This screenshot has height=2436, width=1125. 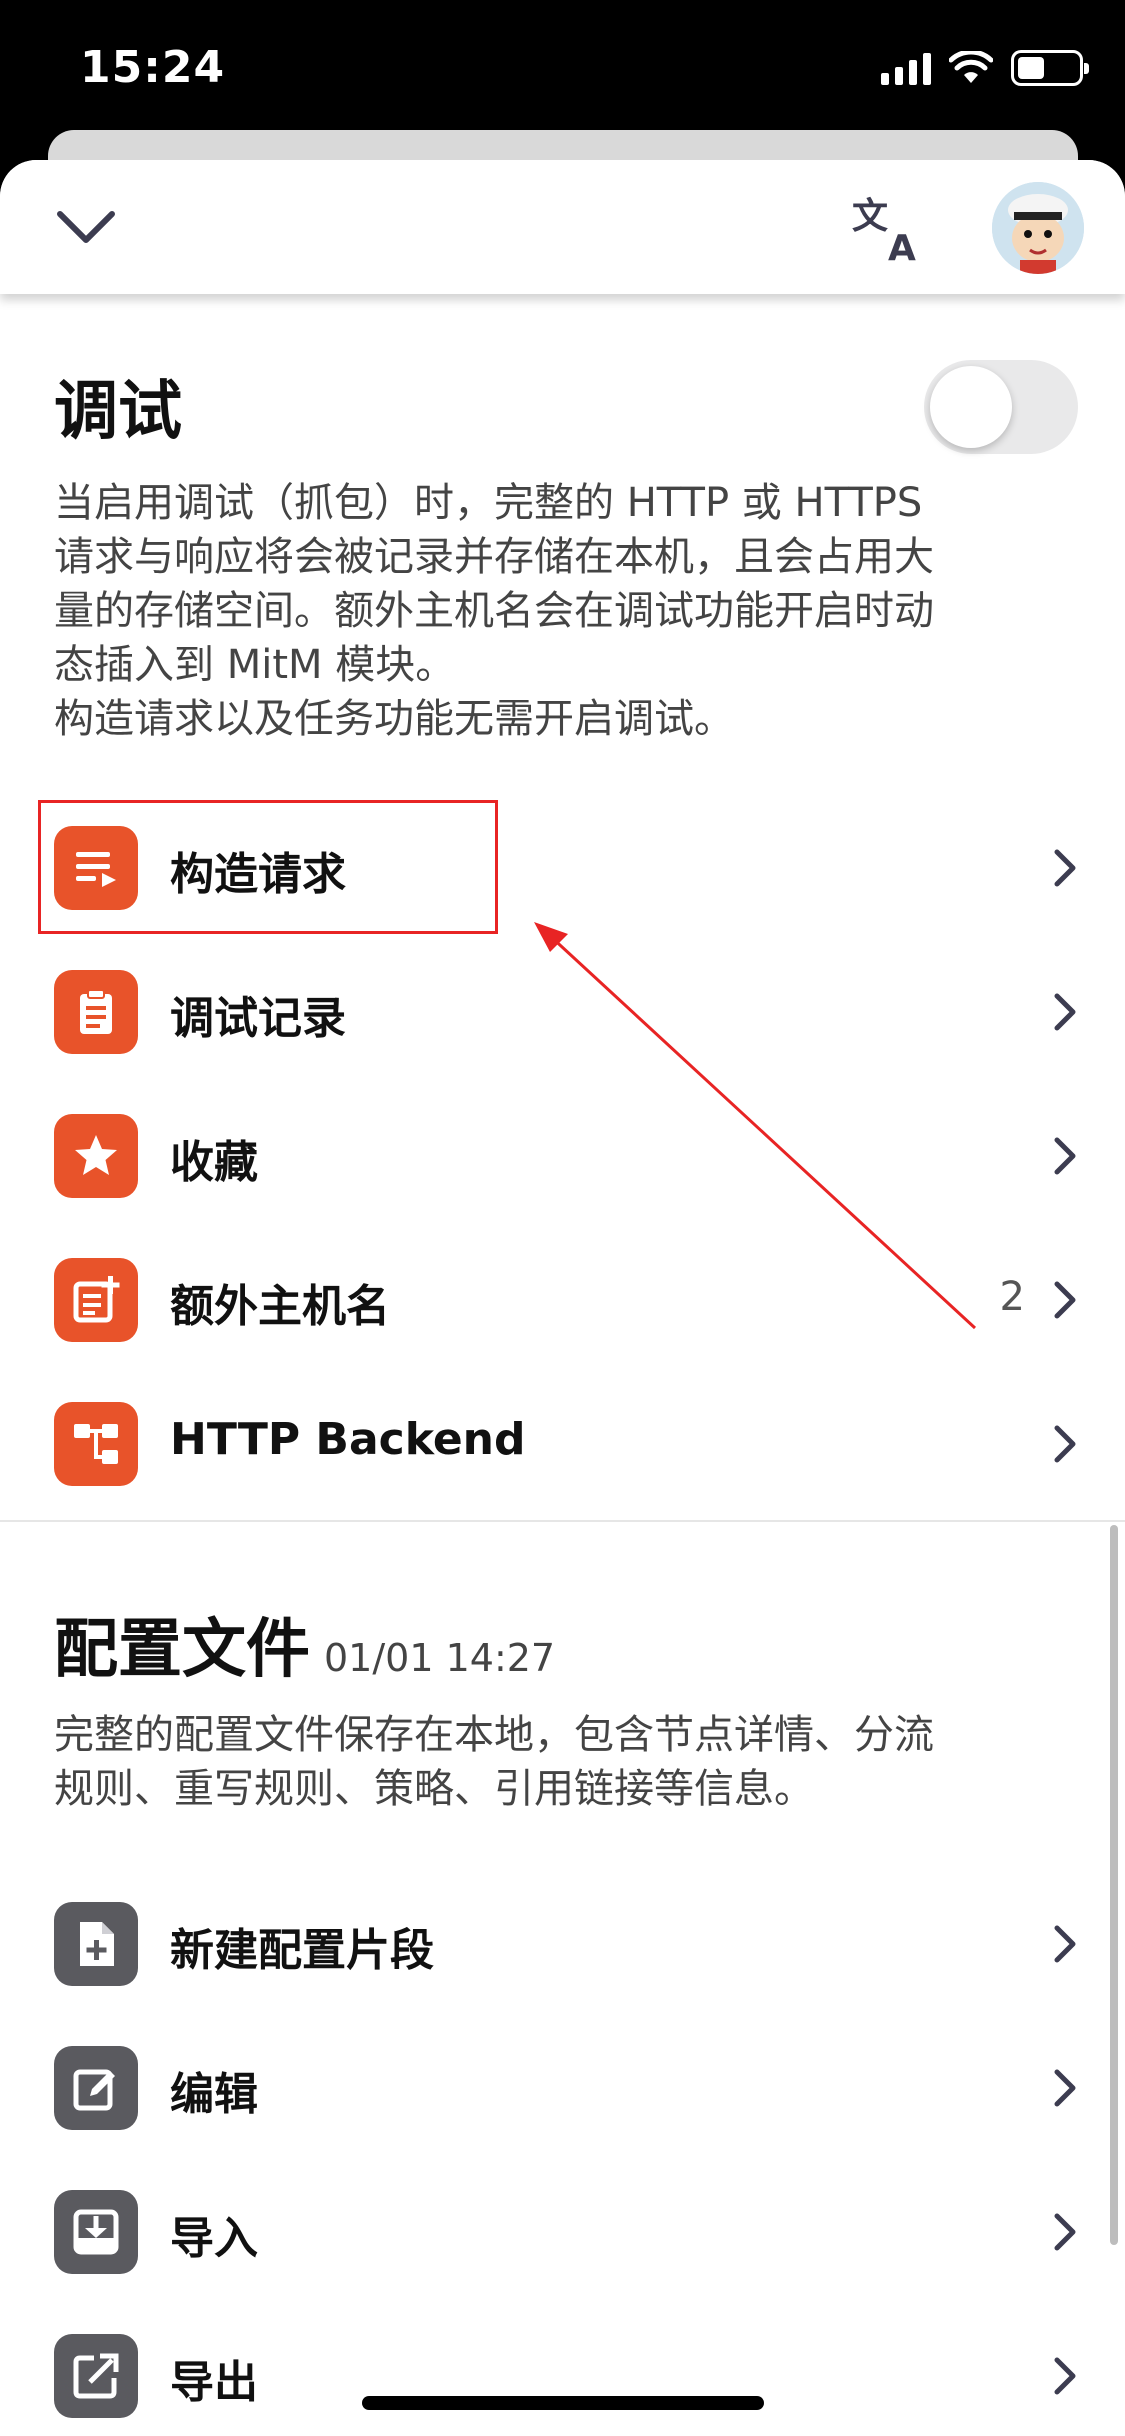 I want to click on status-icons, so click(x=985, y=68).